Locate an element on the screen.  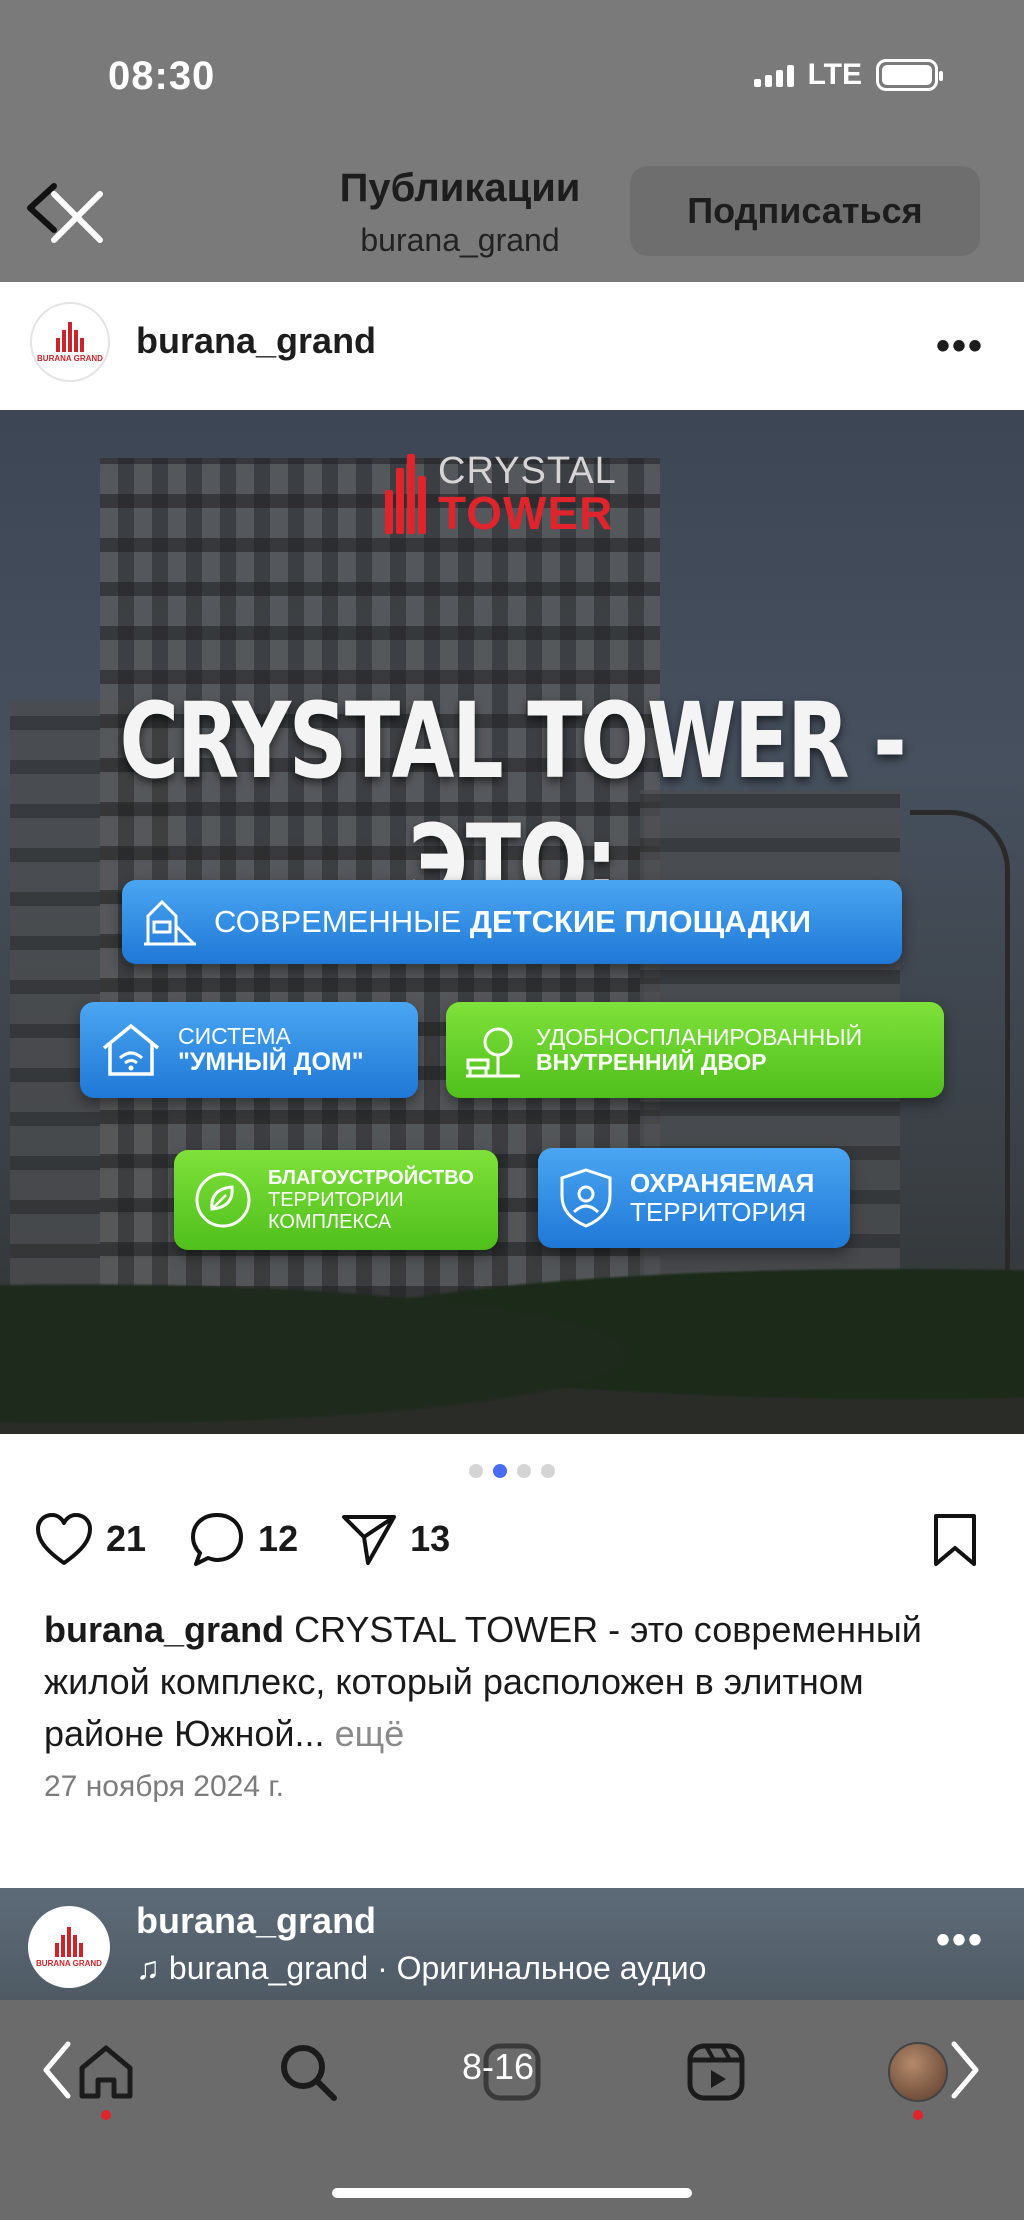
logo-word-crystal: CRYSTAL is located at coordinates (527, 471).